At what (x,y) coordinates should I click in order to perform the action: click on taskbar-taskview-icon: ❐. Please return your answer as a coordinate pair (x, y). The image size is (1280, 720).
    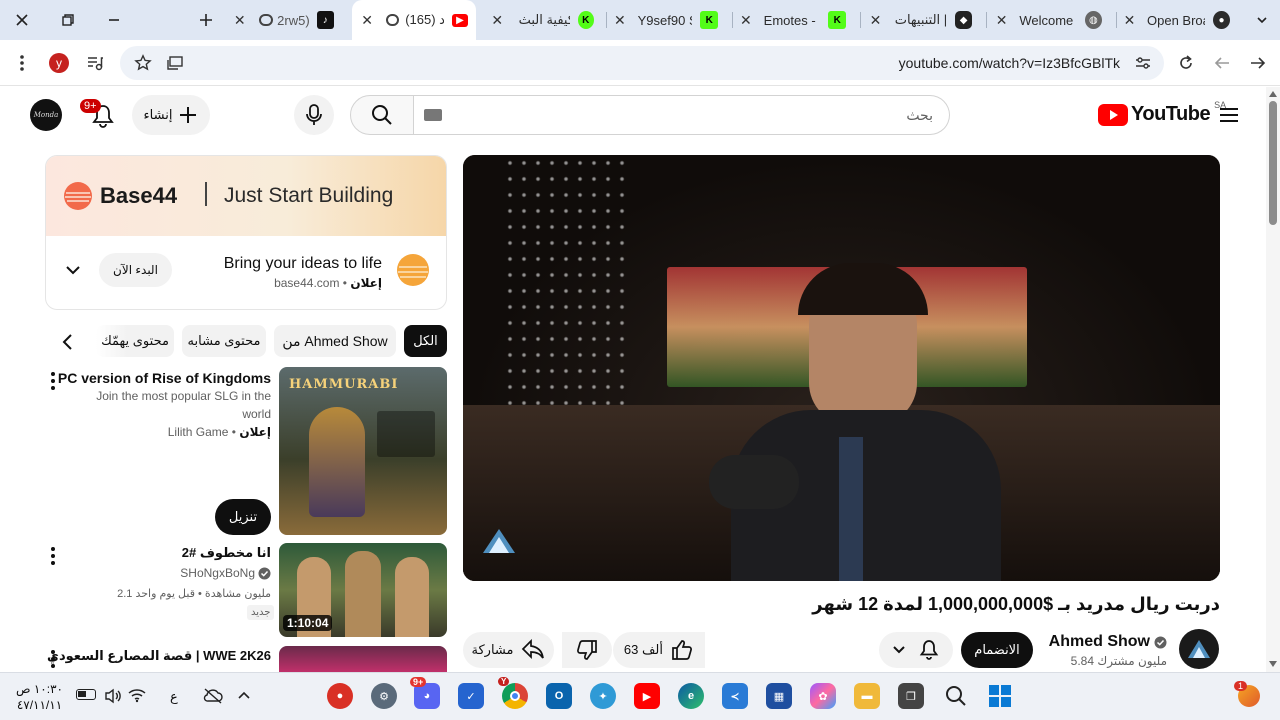
    Looking at the image, I should click on (911, 696).